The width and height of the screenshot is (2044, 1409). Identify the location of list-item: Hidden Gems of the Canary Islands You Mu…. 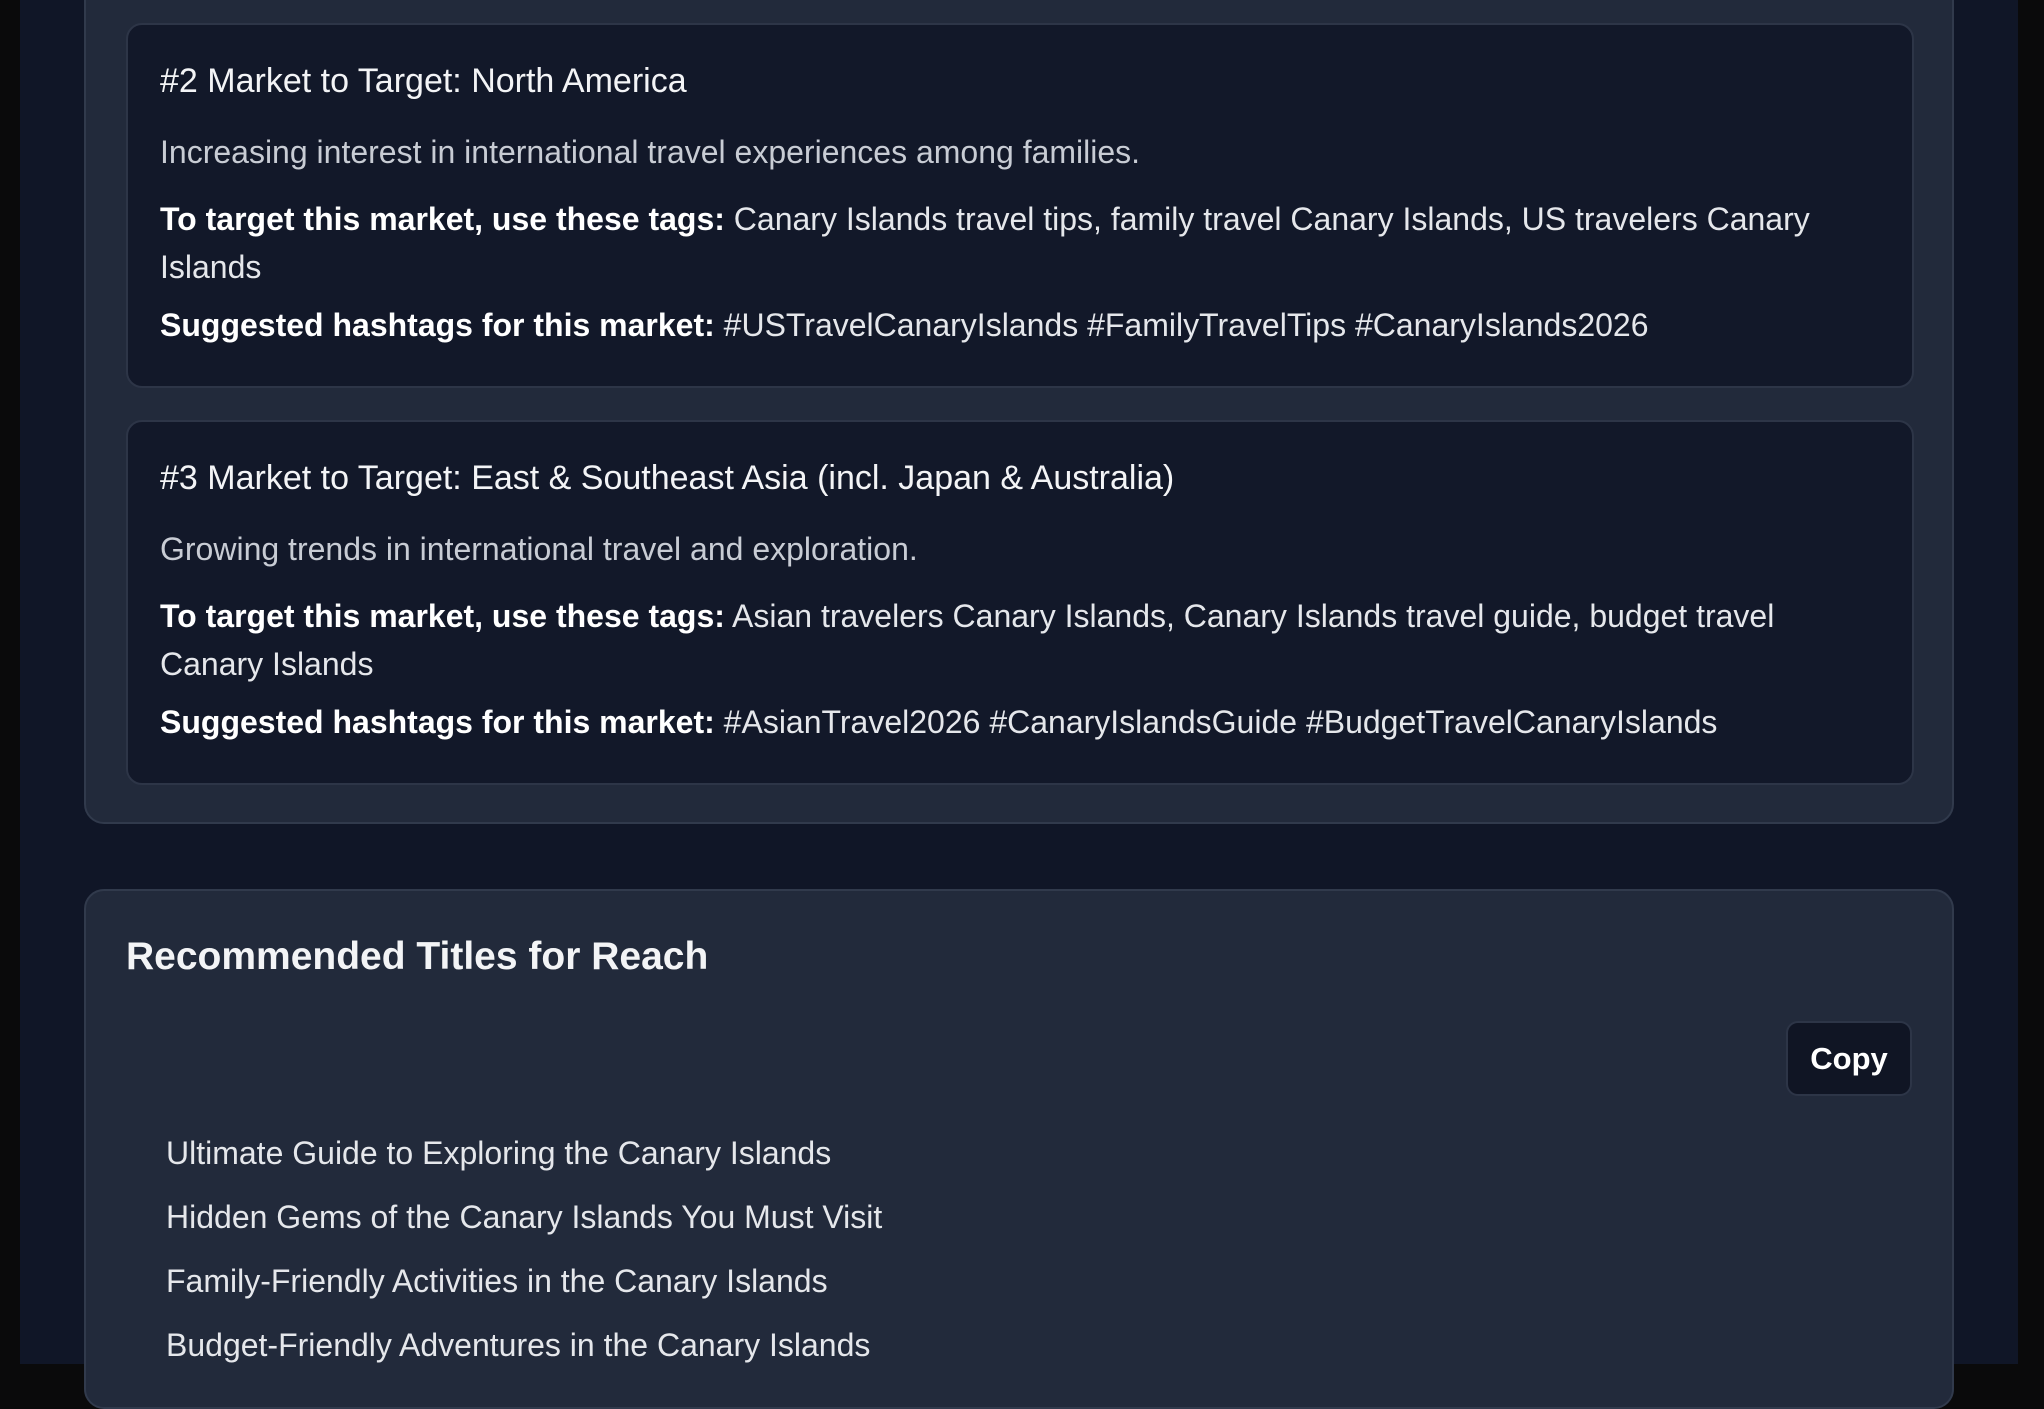
(524, 1217).